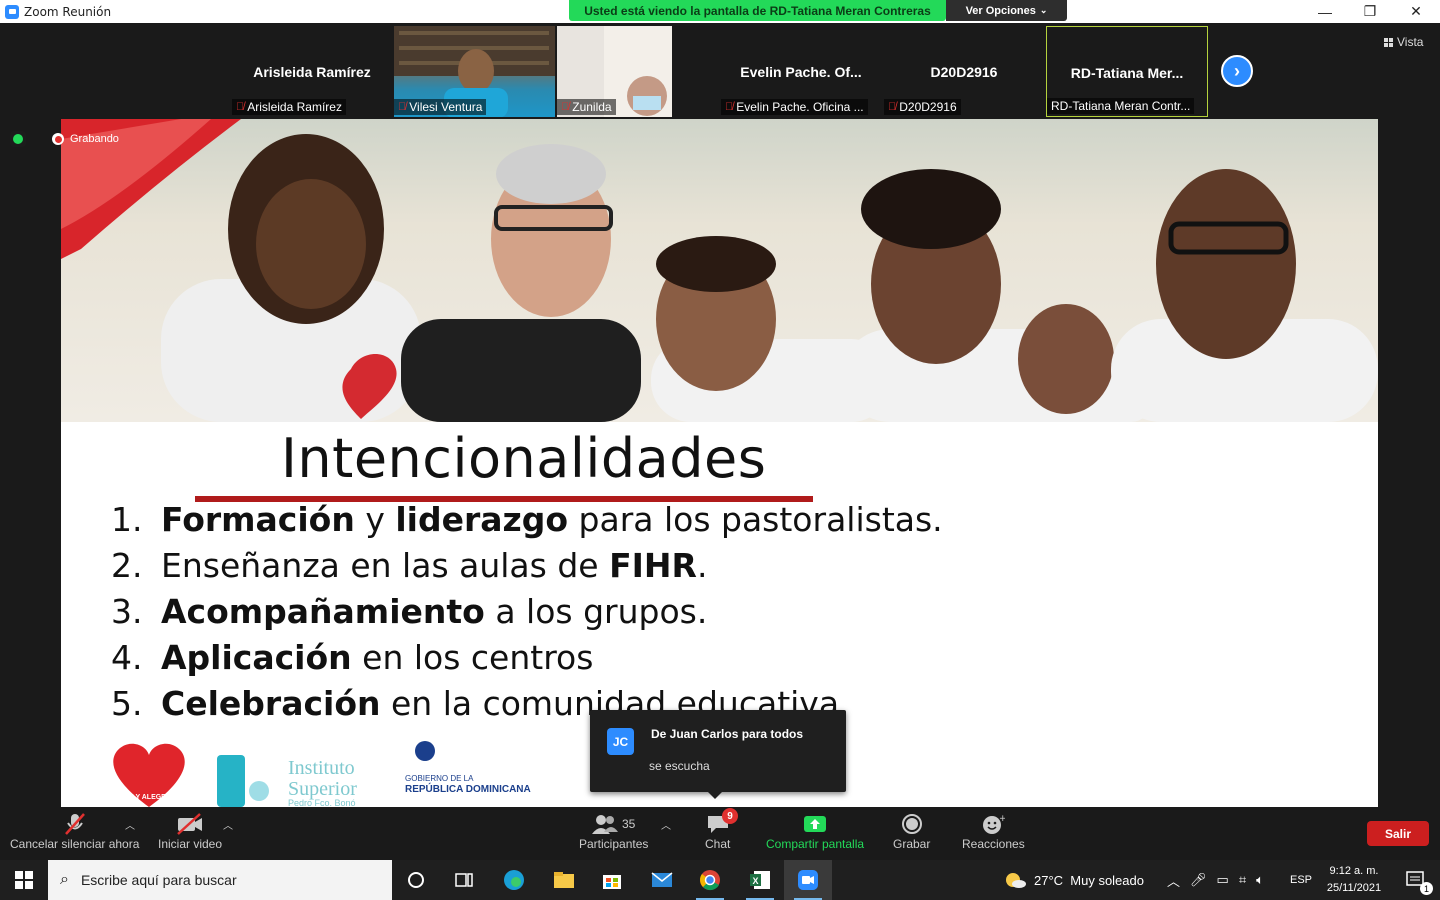 This screenshot has width=1440, height=900. I want to click on close-button: ✕, so click(1416, 11).